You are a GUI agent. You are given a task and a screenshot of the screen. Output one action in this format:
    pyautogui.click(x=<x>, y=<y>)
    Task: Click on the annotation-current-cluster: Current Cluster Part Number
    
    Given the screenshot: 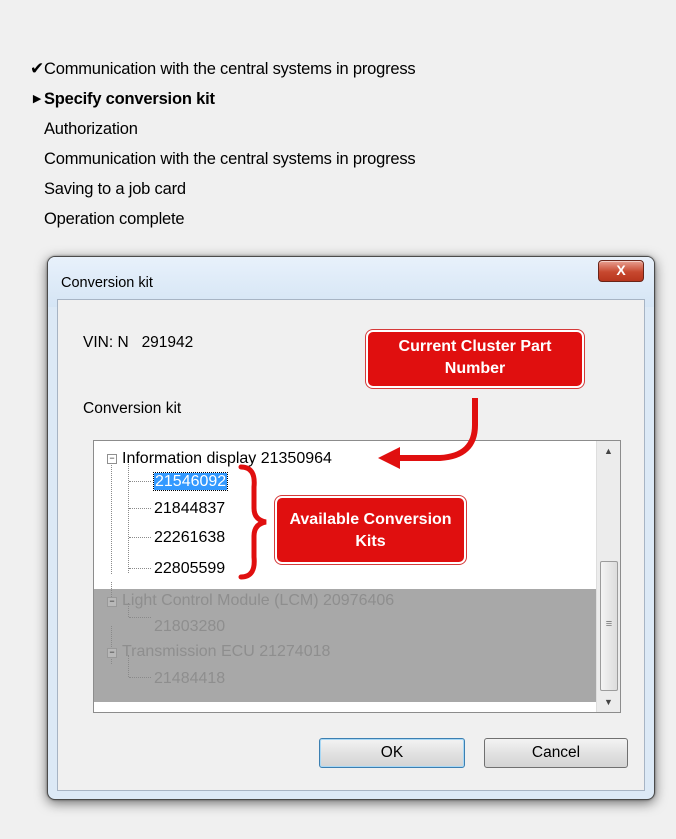 What is the action you would take?
    pyautogui.click(x=475, y=359)
    